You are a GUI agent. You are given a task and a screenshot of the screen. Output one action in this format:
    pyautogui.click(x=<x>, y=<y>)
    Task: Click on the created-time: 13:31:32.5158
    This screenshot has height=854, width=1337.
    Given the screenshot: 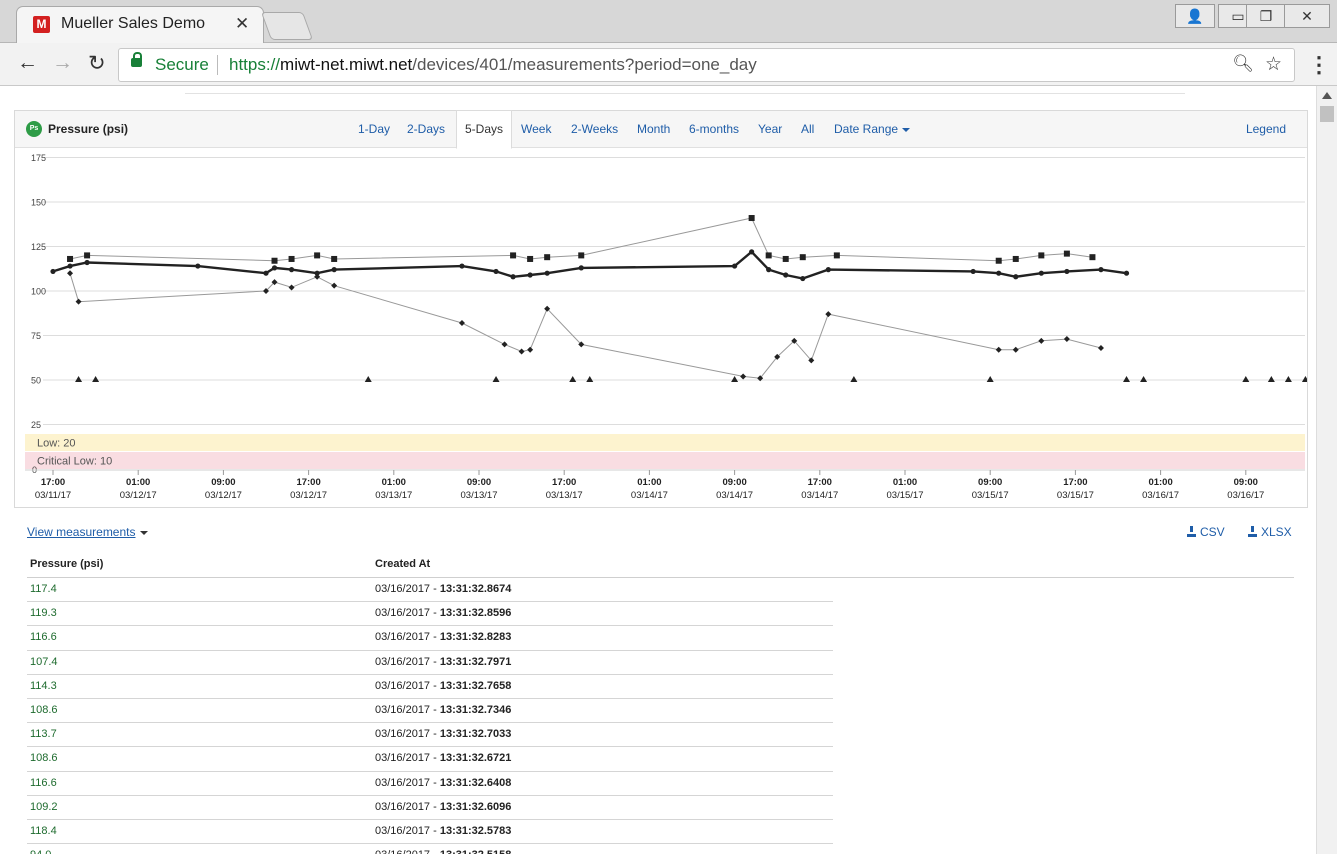 What is the action you would take?
    pyautogui.click(x=476, y=851)
    